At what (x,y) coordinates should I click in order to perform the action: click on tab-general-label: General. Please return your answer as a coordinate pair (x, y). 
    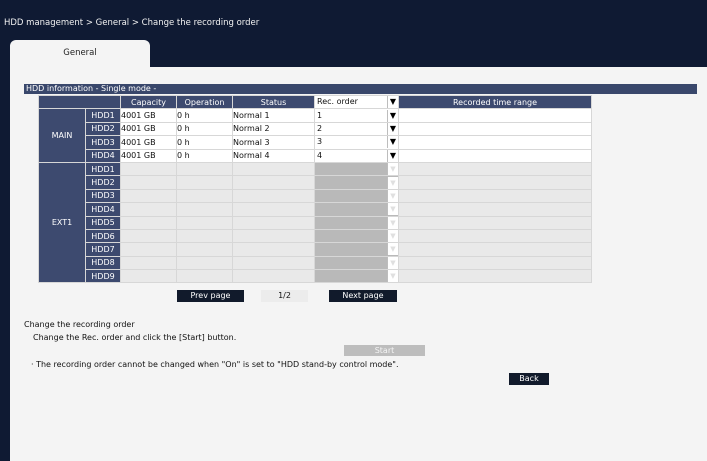
    Looking at the image, I should click on (80, 53).